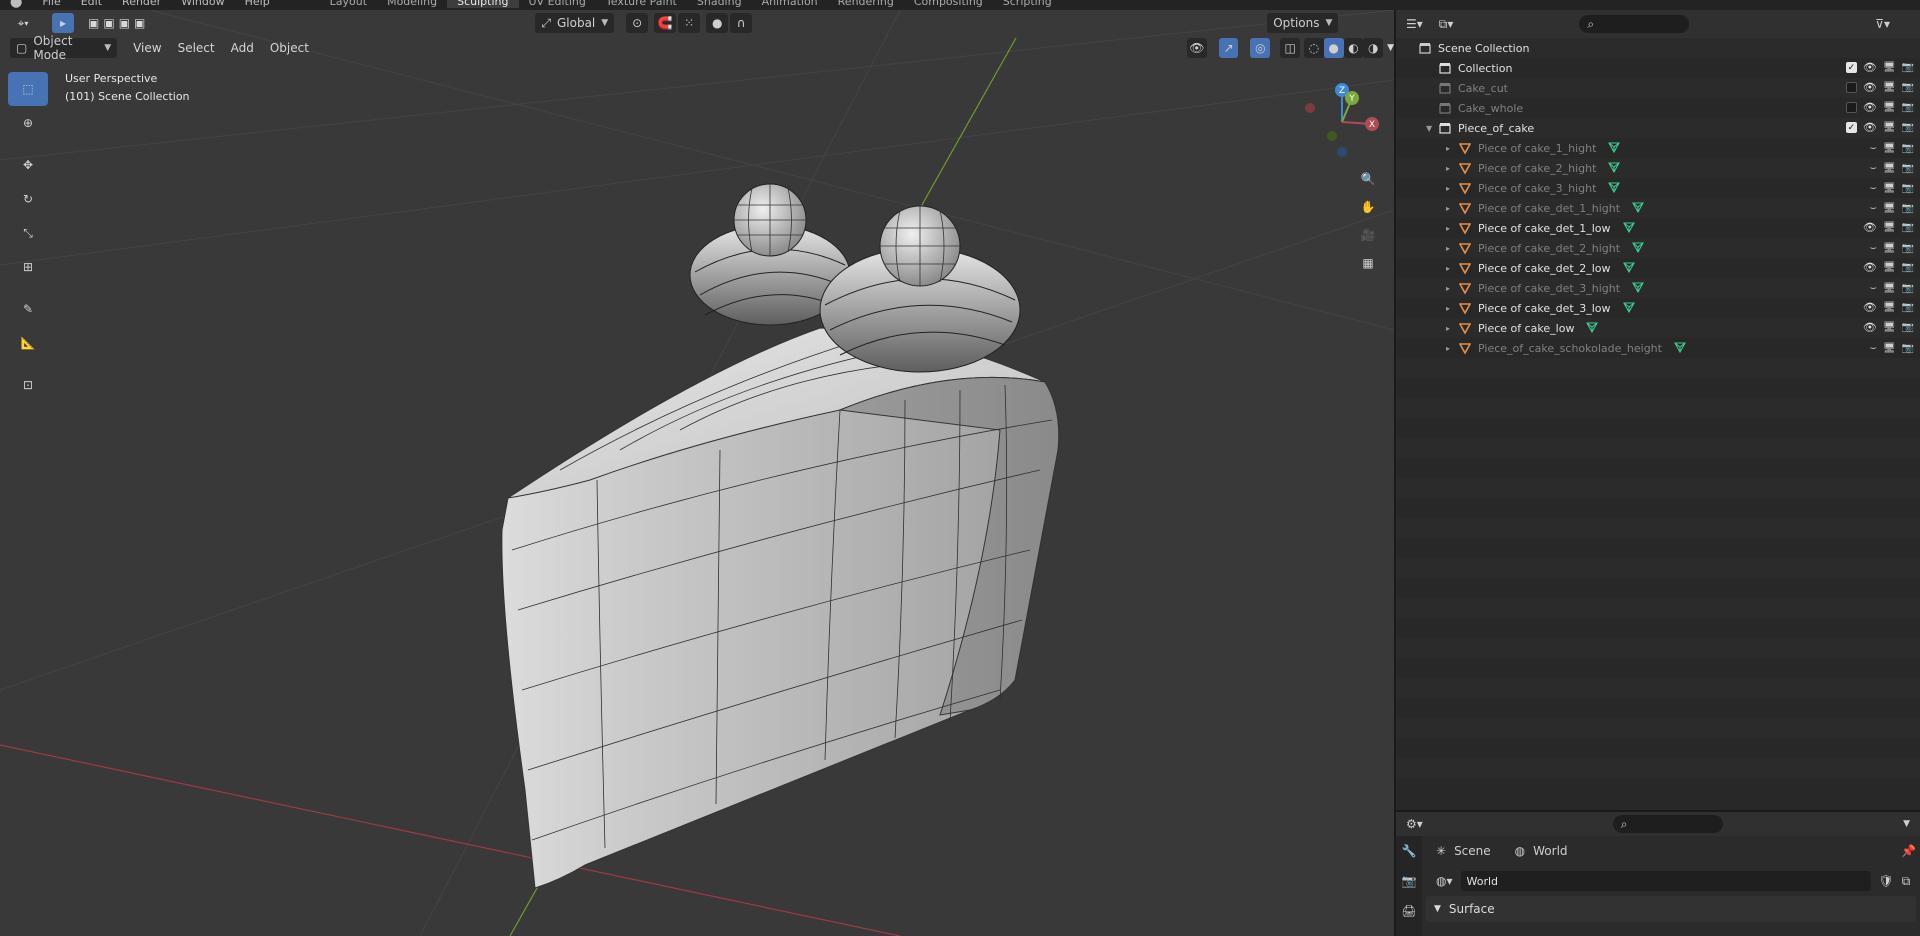 Image resolution: width=1920 pixels, height=936 pixels. I want to click on viewport-menu-select: Select, so click(196, 48).